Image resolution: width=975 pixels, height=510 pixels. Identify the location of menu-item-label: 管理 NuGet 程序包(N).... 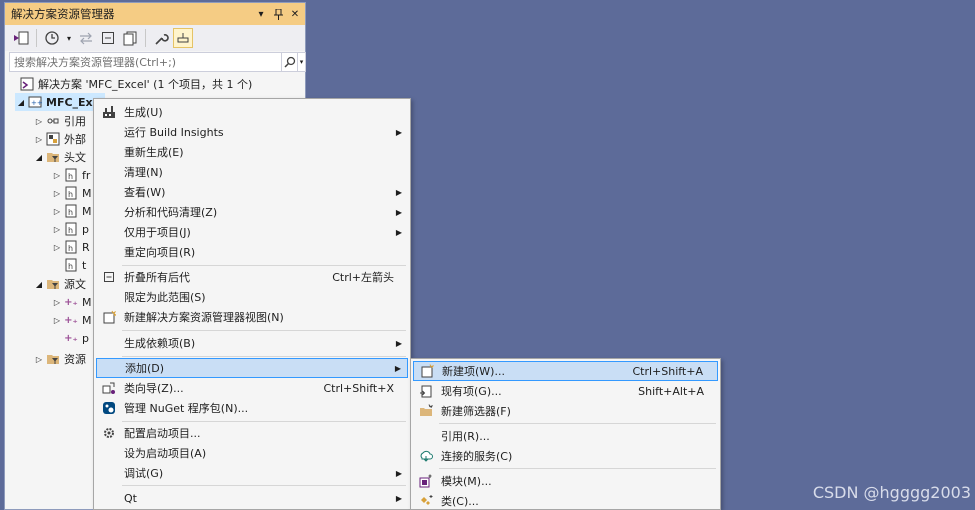
(186, 408).